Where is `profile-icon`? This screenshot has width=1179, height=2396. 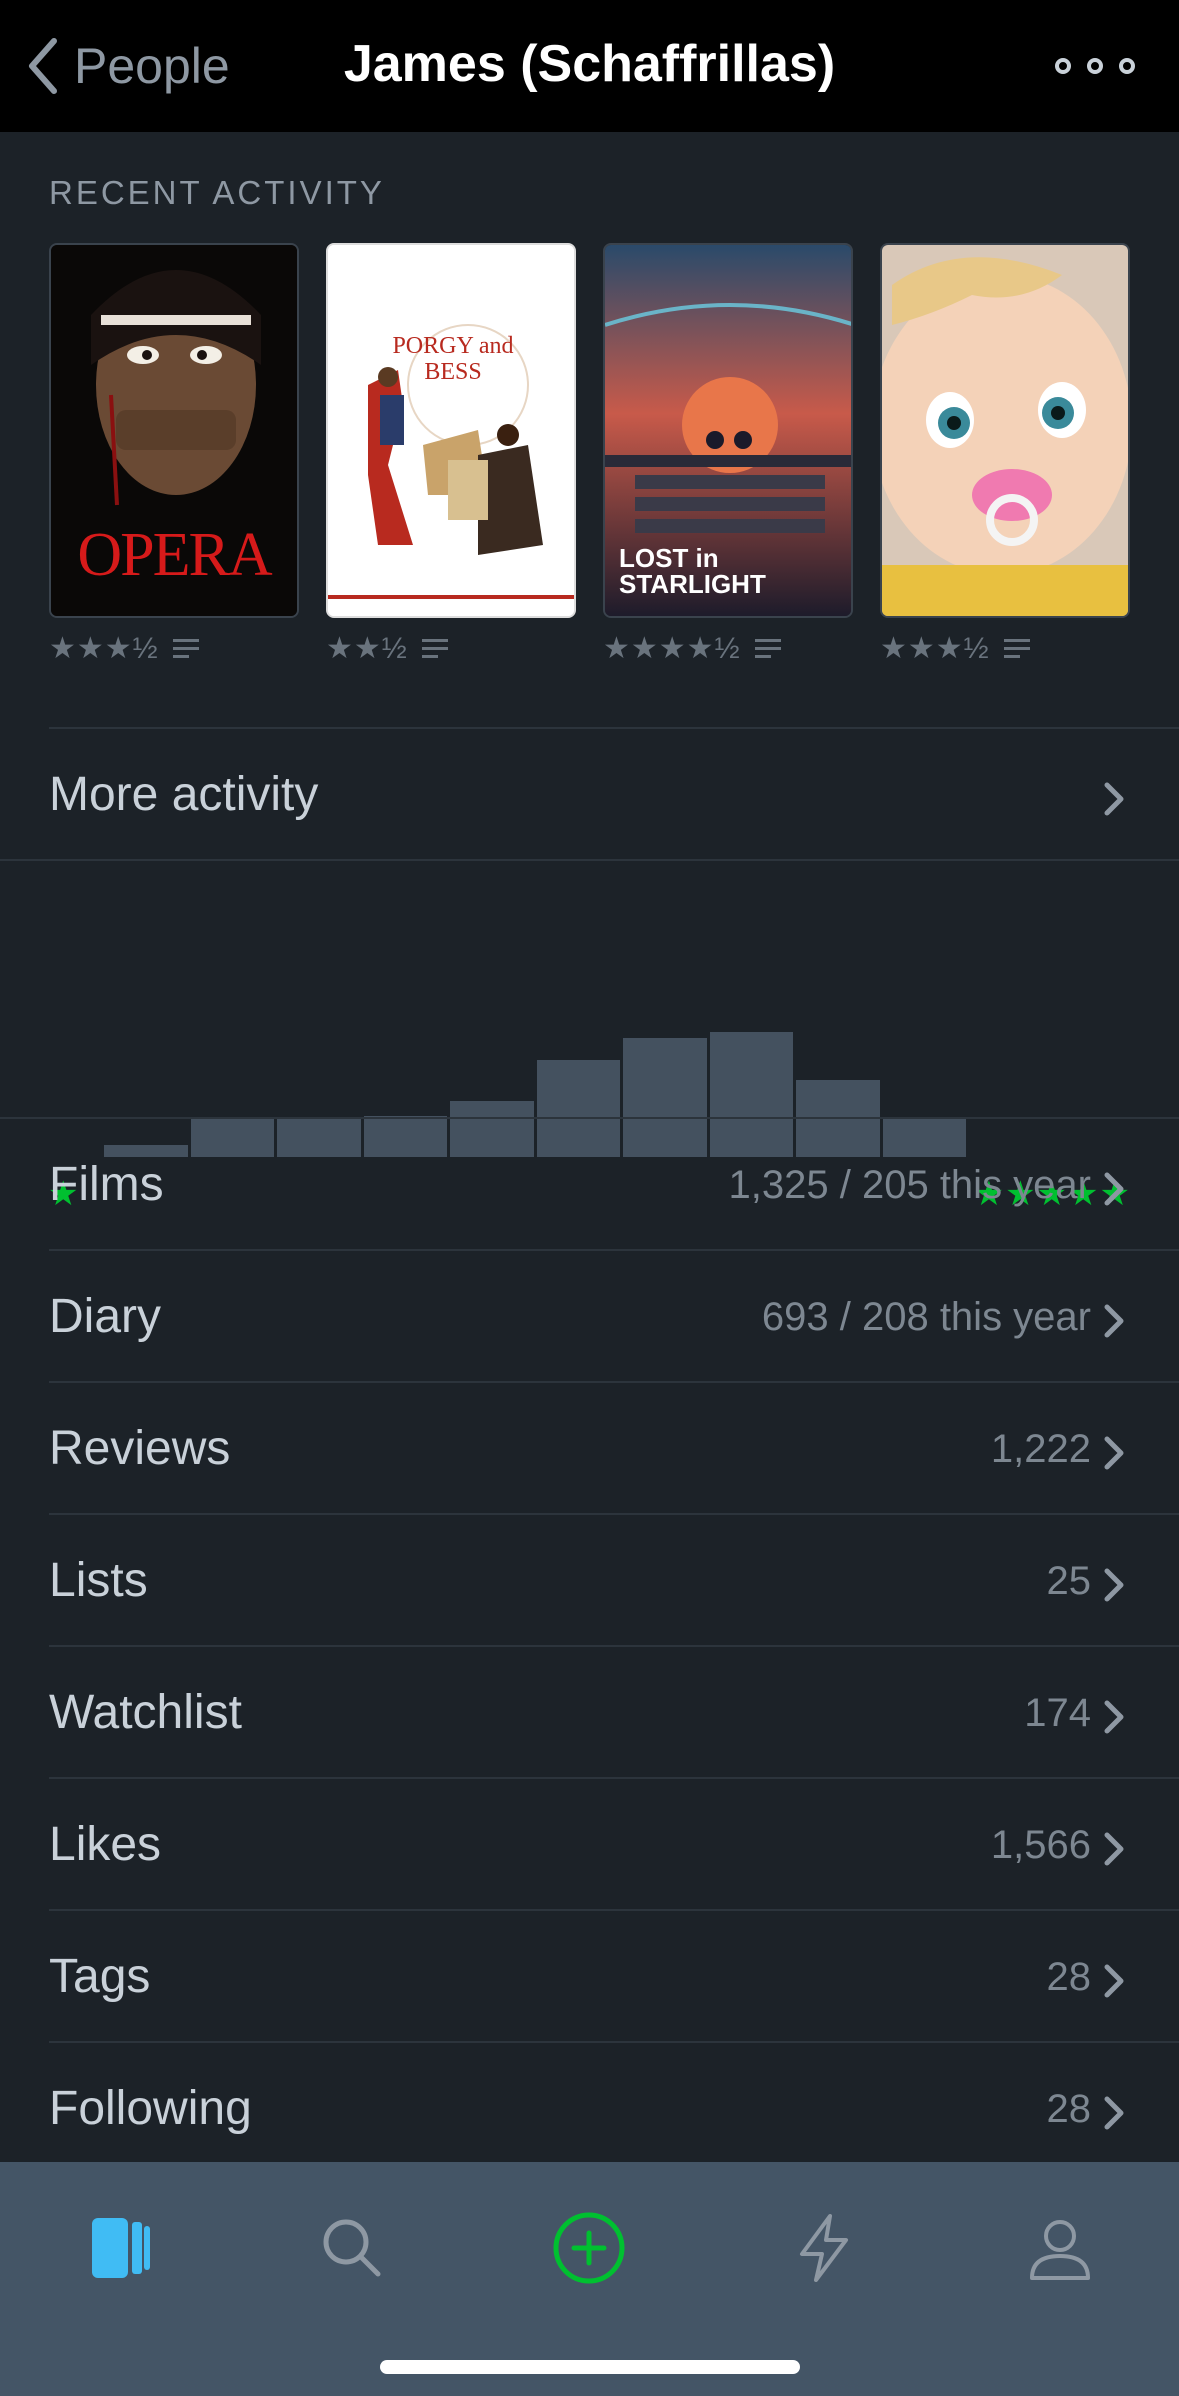
profile-icon is located at coordinates (1060, 2250).